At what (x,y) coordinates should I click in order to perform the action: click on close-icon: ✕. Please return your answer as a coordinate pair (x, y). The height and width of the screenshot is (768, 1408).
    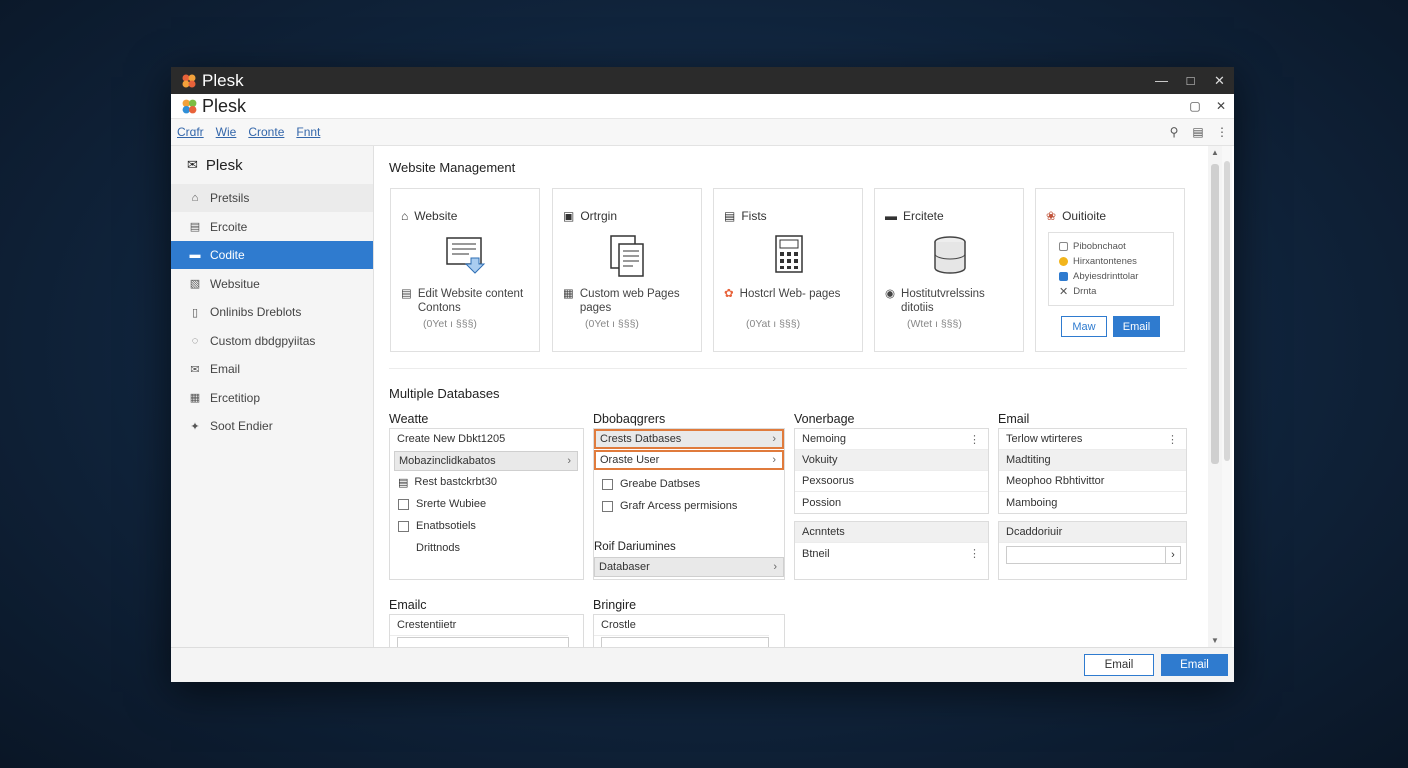
    Looking at the image, I should click on (1221, 106).